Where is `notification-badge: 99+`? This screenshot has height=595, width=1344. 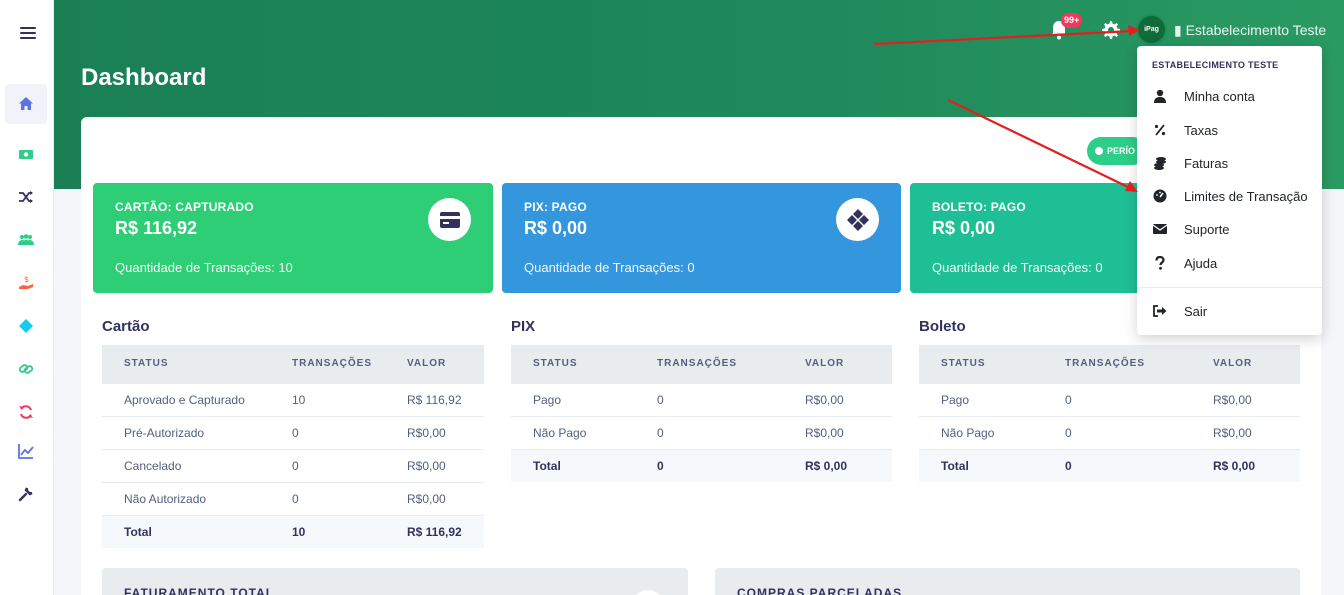 notification-badge: 99+ is located at coordinates (1072, 20).